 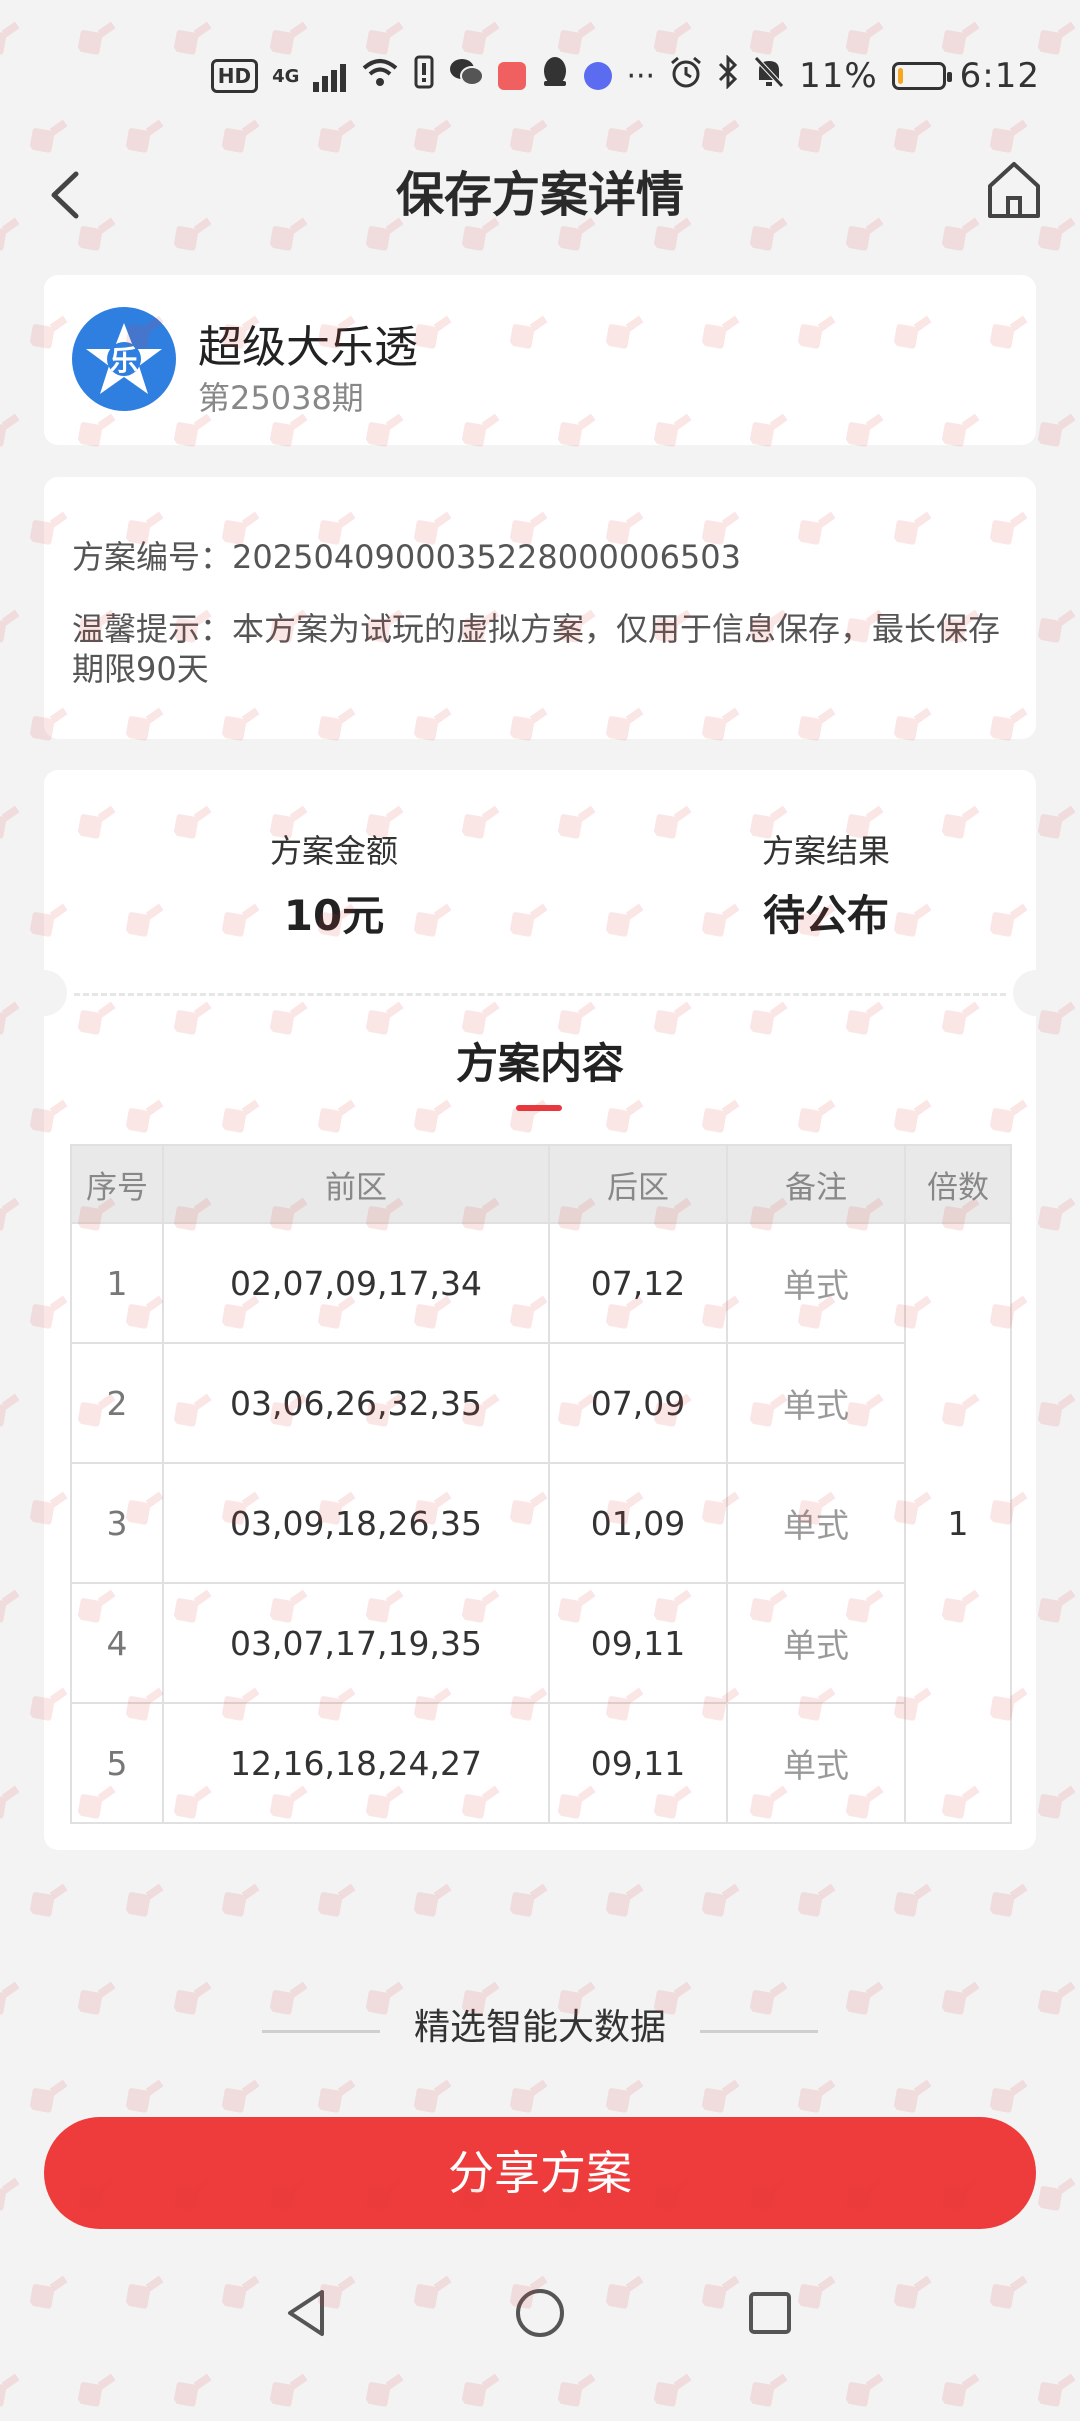 What do you see at coordinates (638, 1283) in the screenshot?
I see `back-numbers: 07,12` at bounding box center [638, 1283].